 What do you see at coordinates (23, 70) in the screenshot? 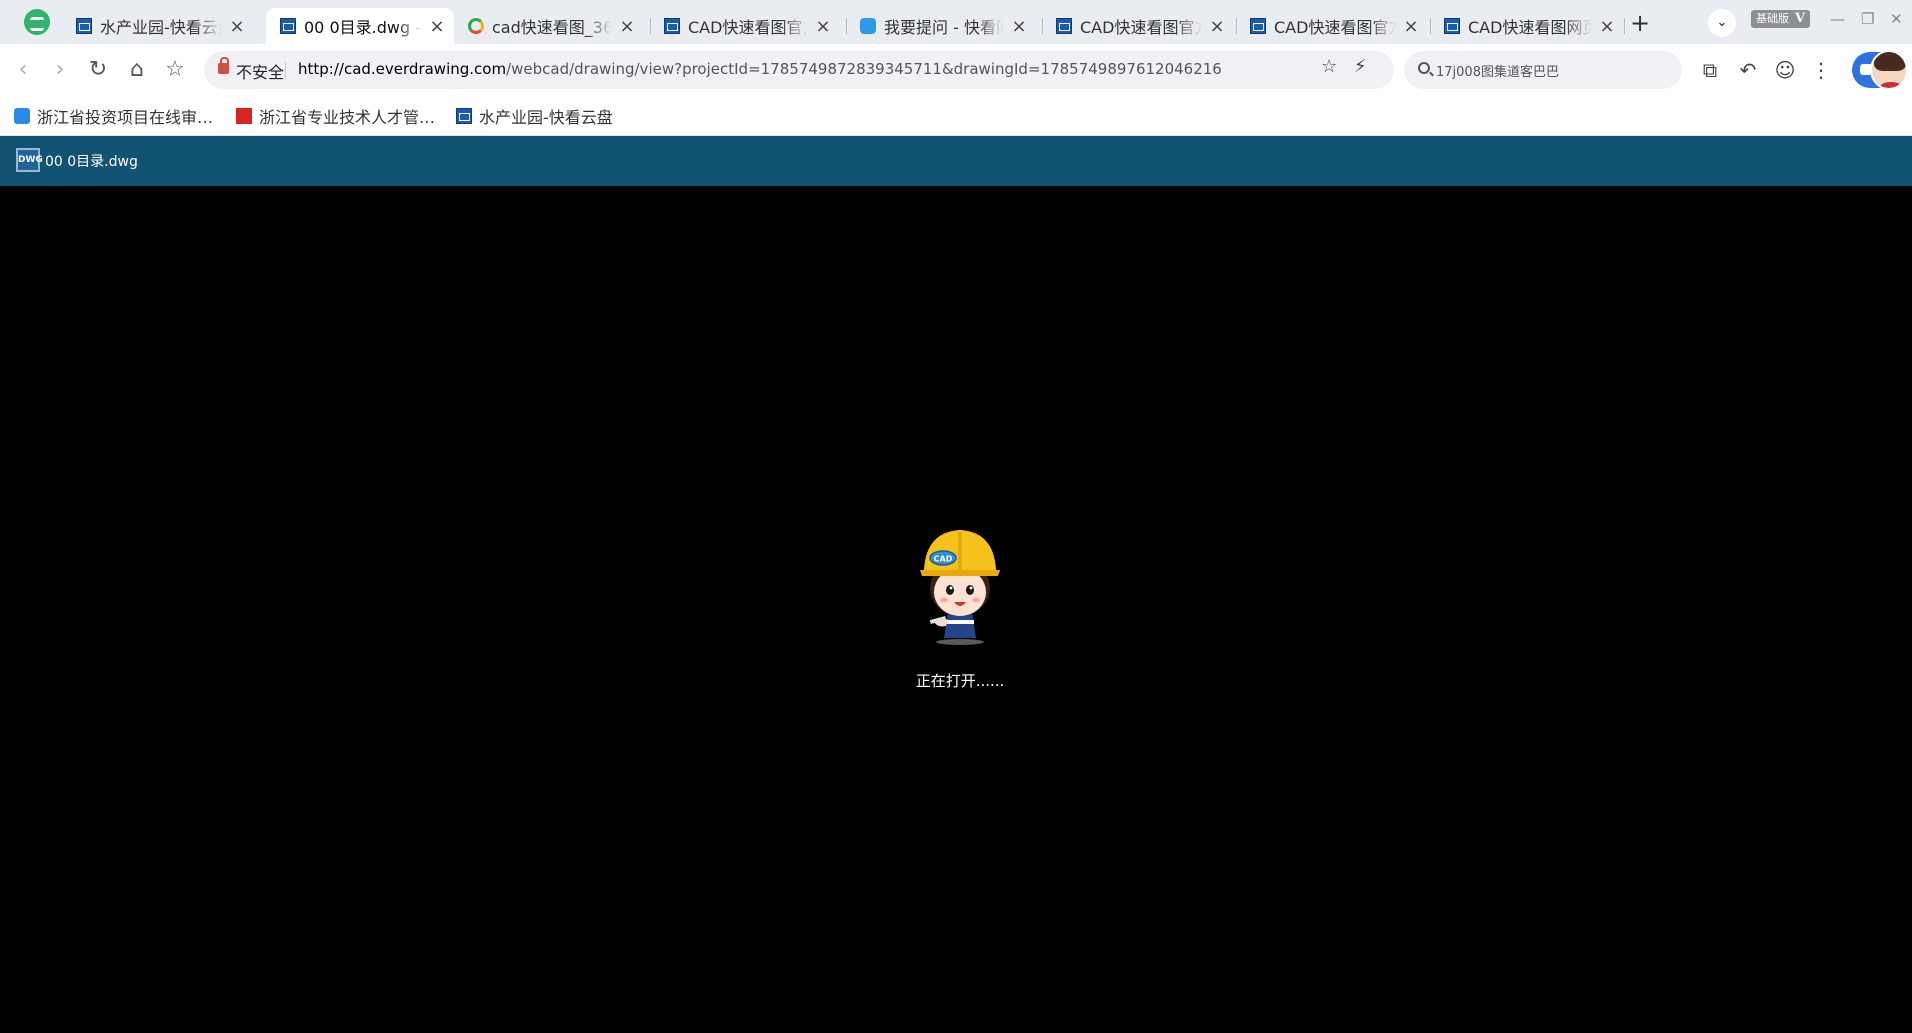
I see `back-icon: ‹` at bounding box center [23, 70].